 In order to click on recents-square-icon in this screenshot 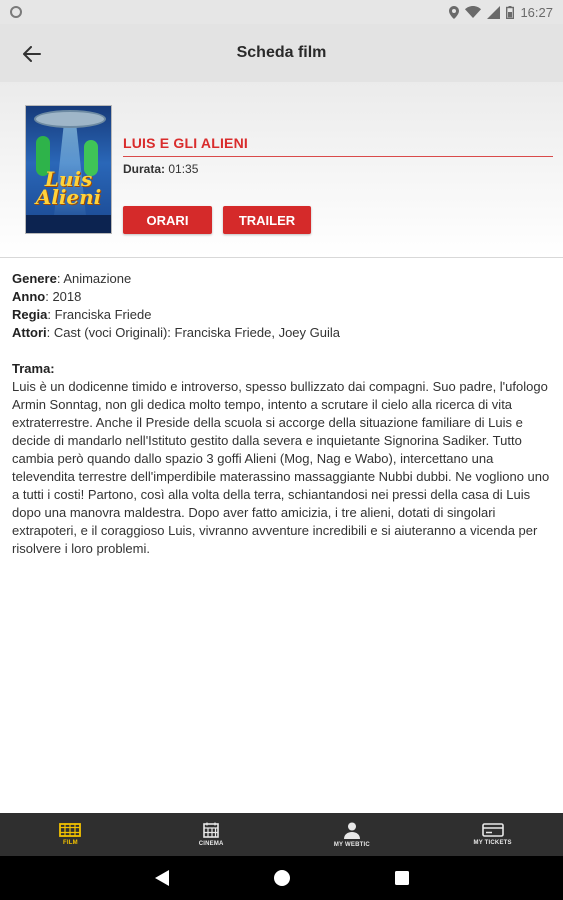, I will do `click(401, 878)`.